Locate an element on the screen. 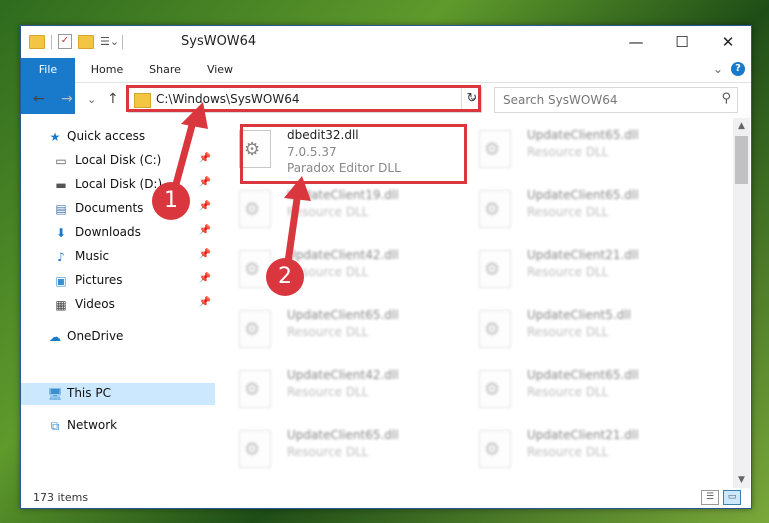 The height and width of the screenshot is (523, 769). sidebar-item-this-pc: 🖥 This PC is located at coordinates (118, 394).